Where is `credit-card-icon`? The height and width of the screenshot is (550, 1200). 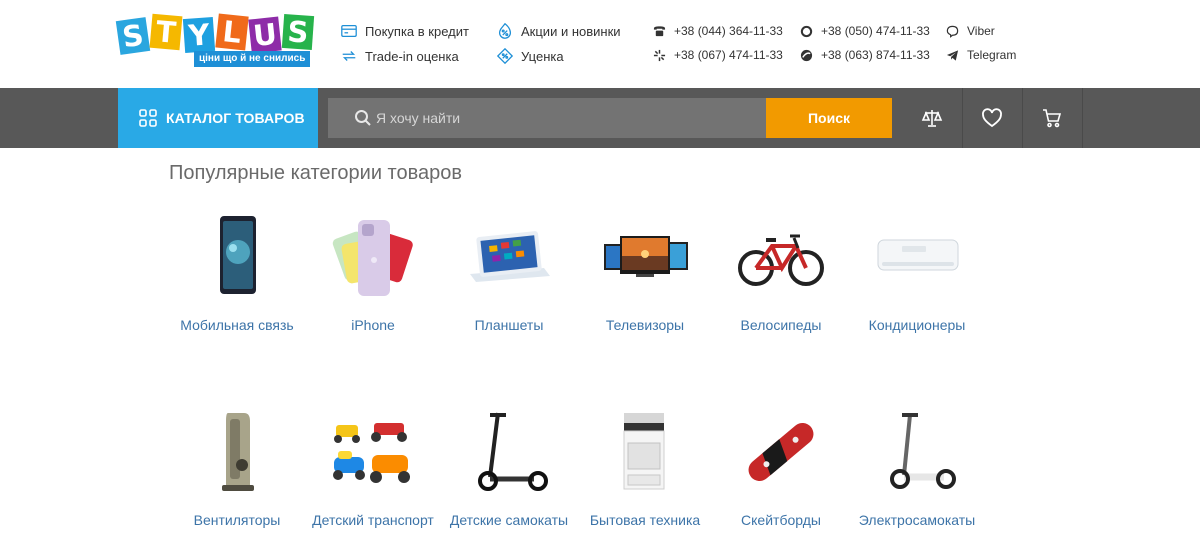
credit-card-icon is located at coordinates (349, 31).